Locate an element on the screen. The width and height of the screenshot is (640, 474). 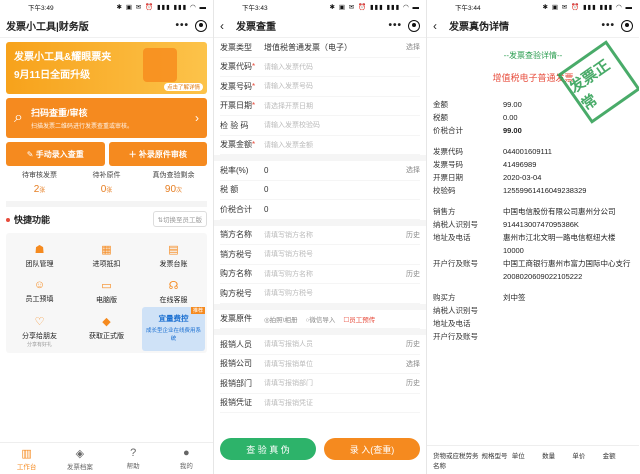
field-label: 检 验 码 is located at coordinates (234, 125).